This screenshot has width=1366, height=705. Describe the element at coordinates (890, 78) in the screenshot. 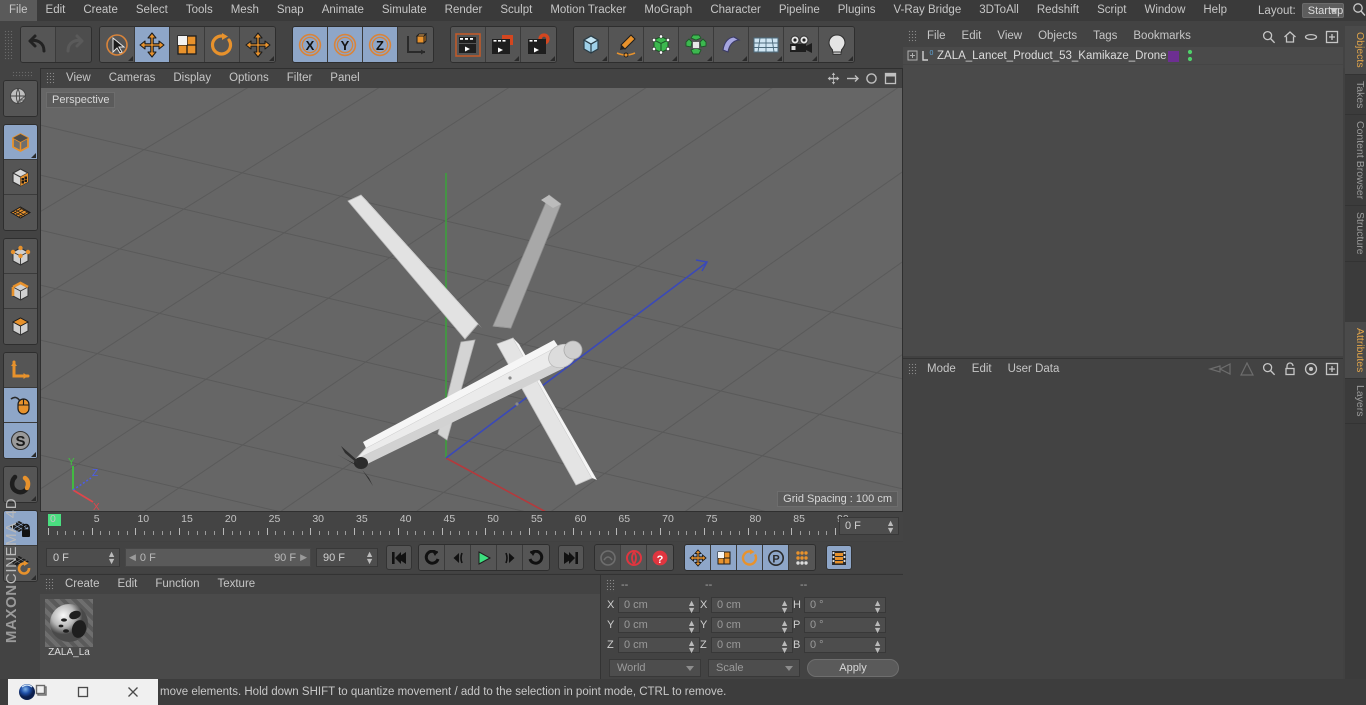

I see `maximize-view-icon` at that location.